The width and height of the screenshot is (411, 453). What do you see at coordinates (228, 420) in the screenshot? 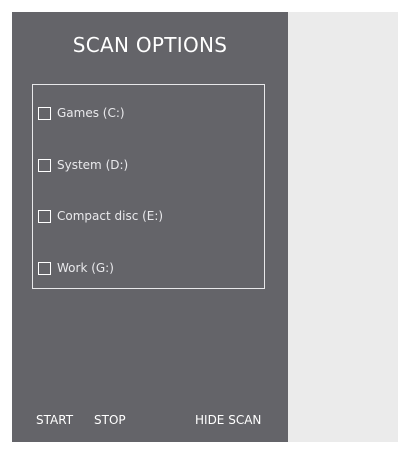
I see `hide-scan-button: HIDE SCAN` at bounding box center [228, 420].